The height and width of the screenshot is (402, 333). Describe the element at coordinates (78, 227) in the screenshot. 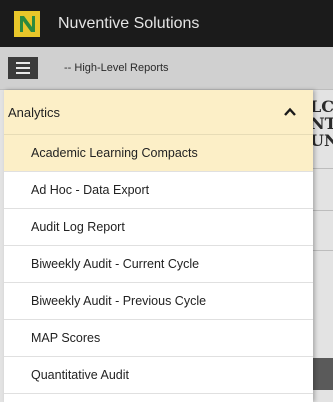

I see `menu-item-label: Audit Log Report` at that location.